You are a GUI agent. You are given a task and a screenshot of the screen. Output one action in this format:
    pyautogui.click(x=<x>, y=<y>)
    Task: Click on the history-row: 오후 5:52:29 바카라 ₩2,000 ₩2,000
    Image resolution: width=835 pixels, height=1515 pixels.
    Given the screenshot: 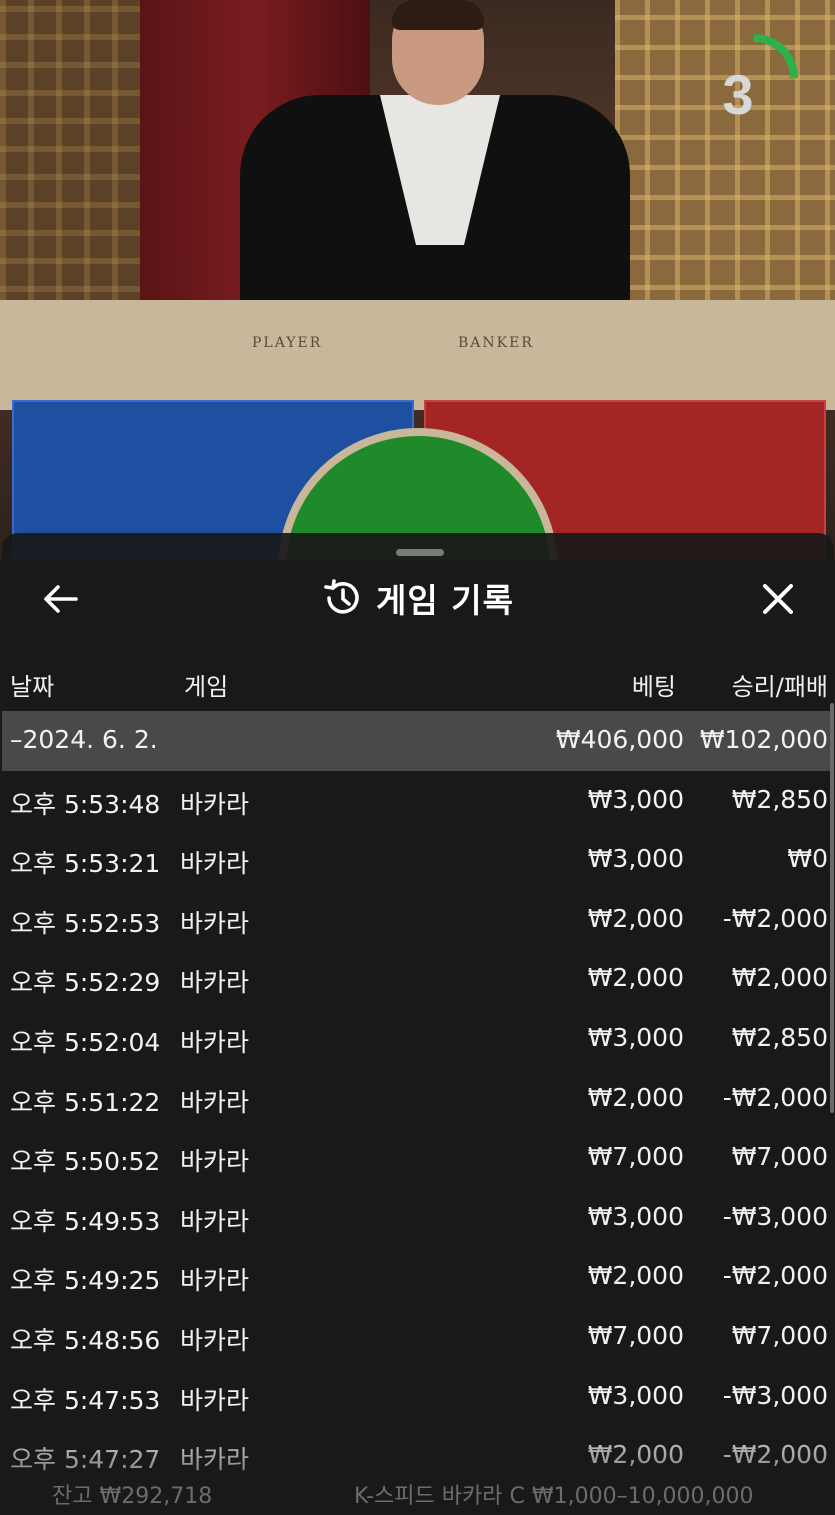 What is the action you would take?
    pyautogui.click(x=418, y=979)
    